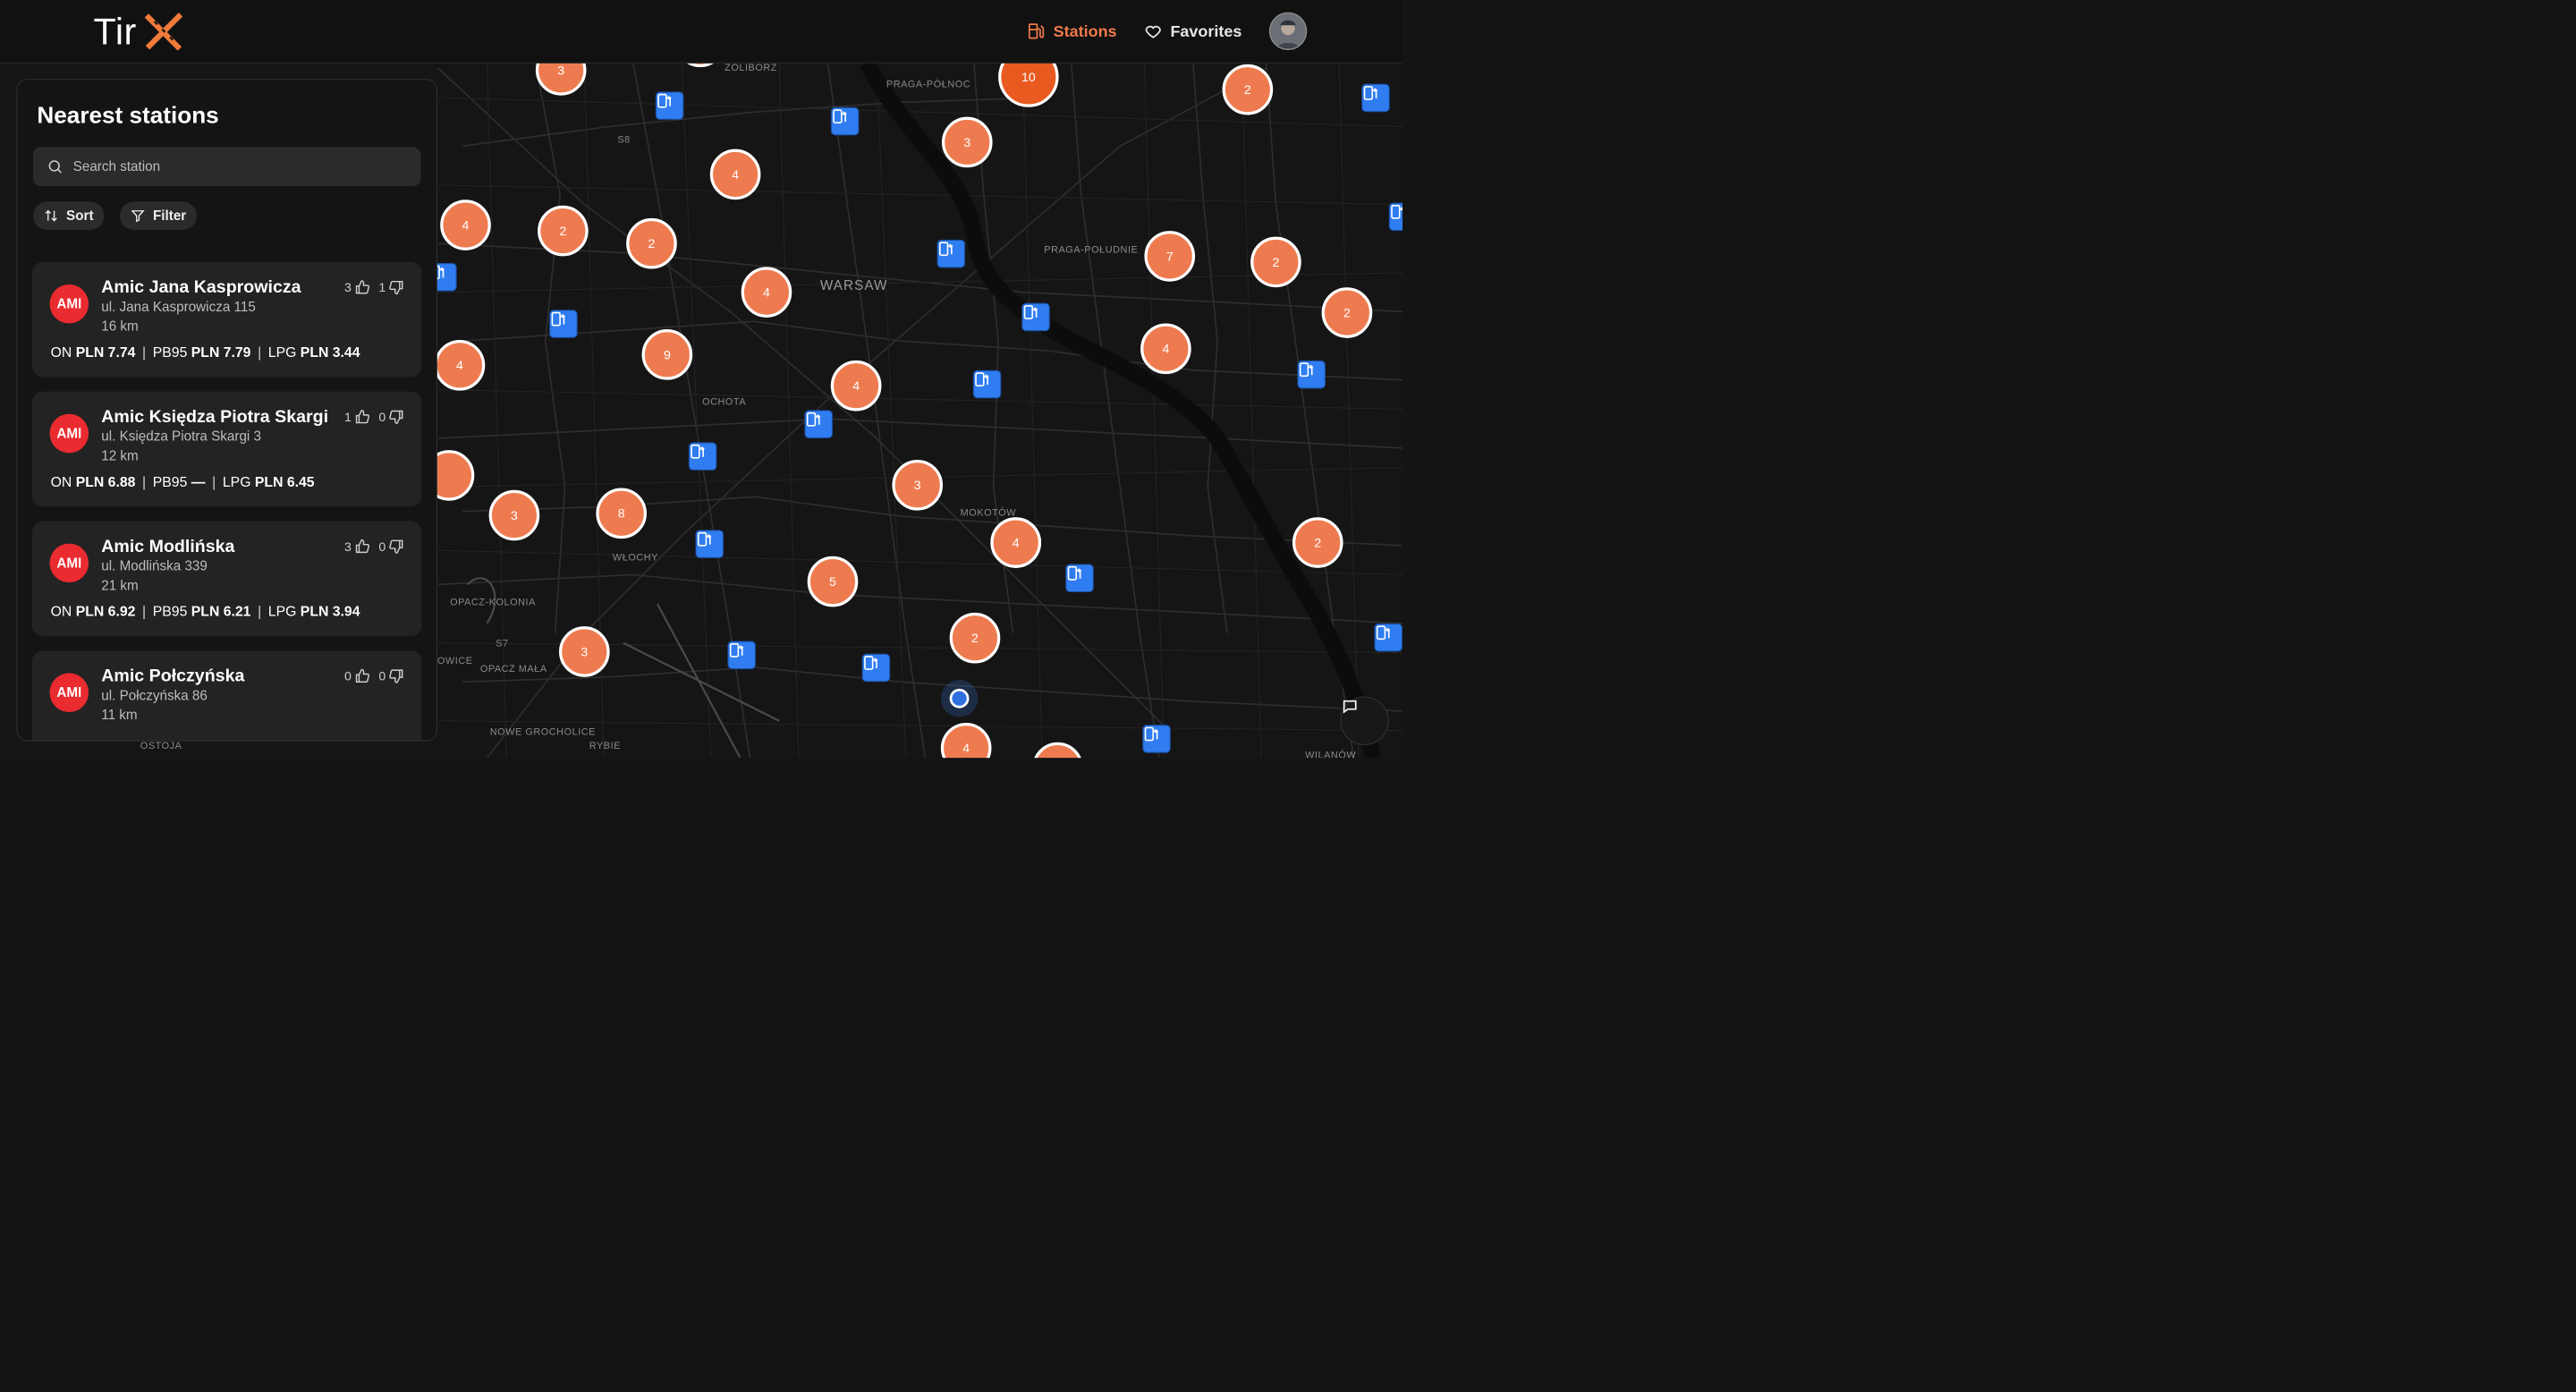 This screenshot has width=2576, height=1392. What do you see at coordinates (128, 115) in the screenshot?
I see `panel-title: Nearest stations` at bounding box center [128, 115].